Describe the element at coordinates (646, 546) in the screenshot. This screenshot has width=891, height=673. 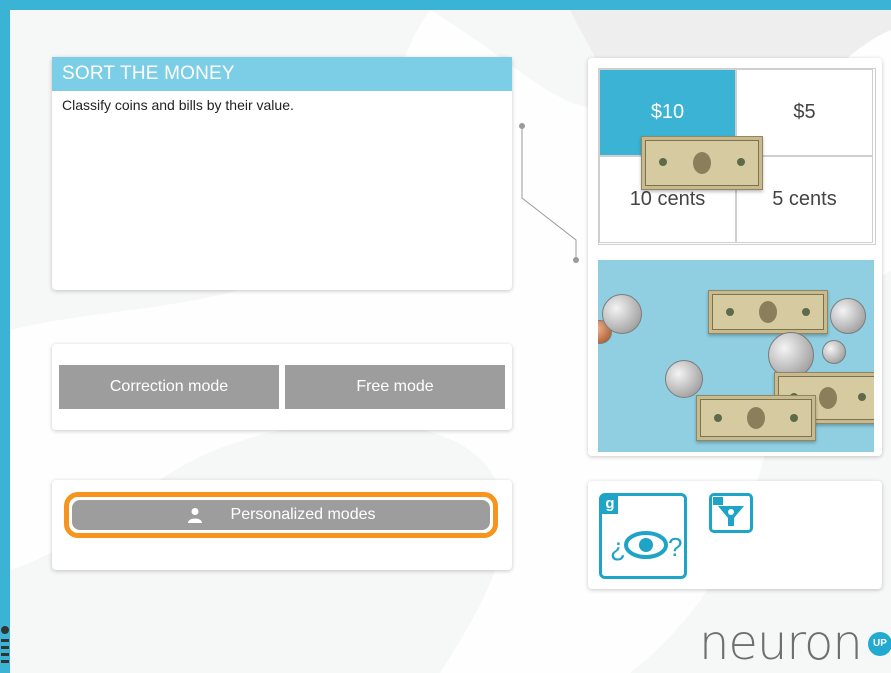
I see `eye-question-icon: ¿ ?` at that location.